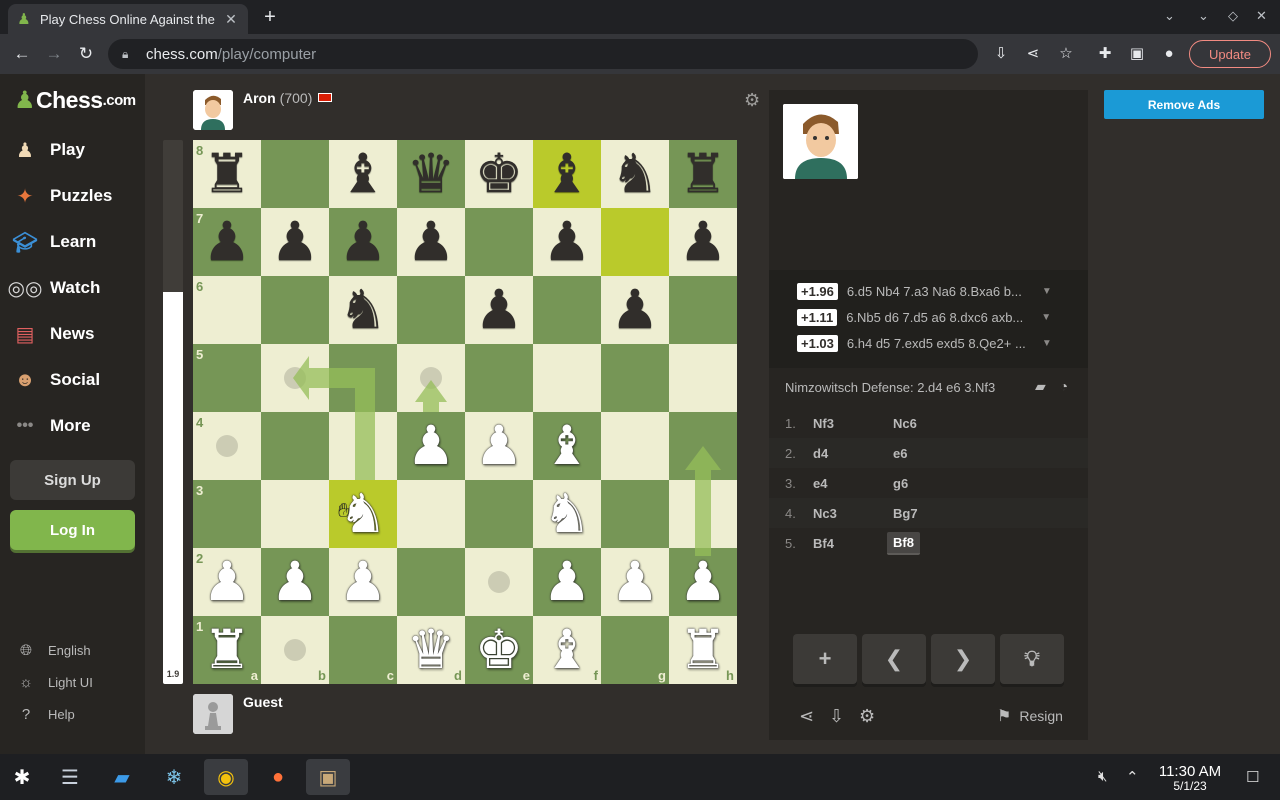 This screenshot has width=1280, height=800. I want to click on square-d5, so click(431, 378).